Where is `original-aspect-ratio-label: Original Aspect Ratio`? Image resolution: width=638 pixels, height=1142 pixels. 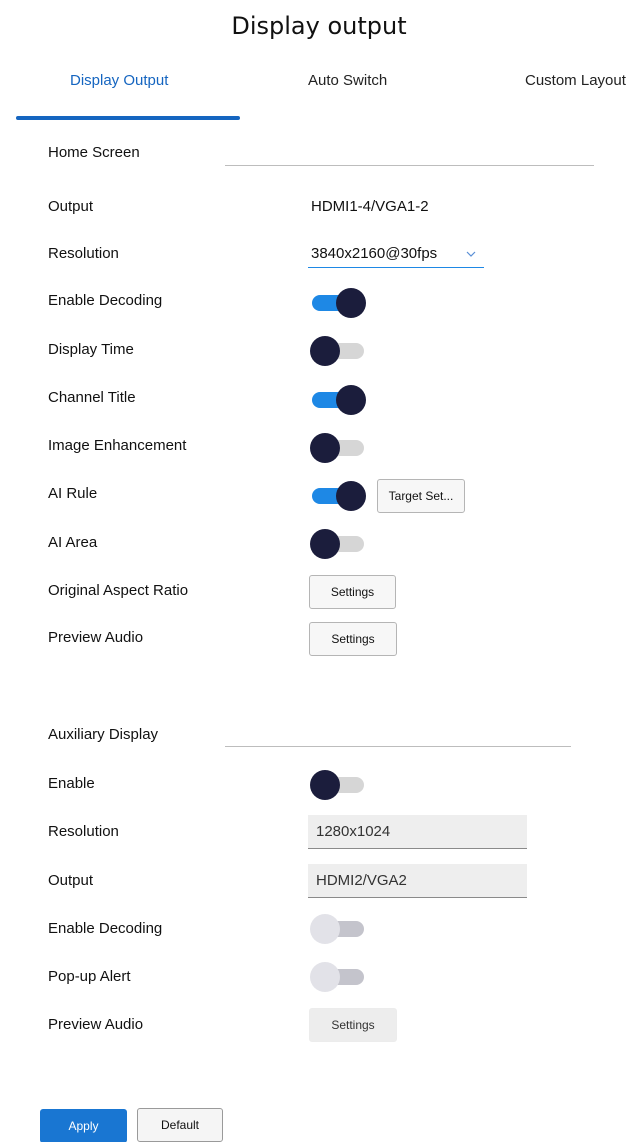 original-aspect-ratio-label: Original Aspect Ratio is located at coordinates (118, 590).